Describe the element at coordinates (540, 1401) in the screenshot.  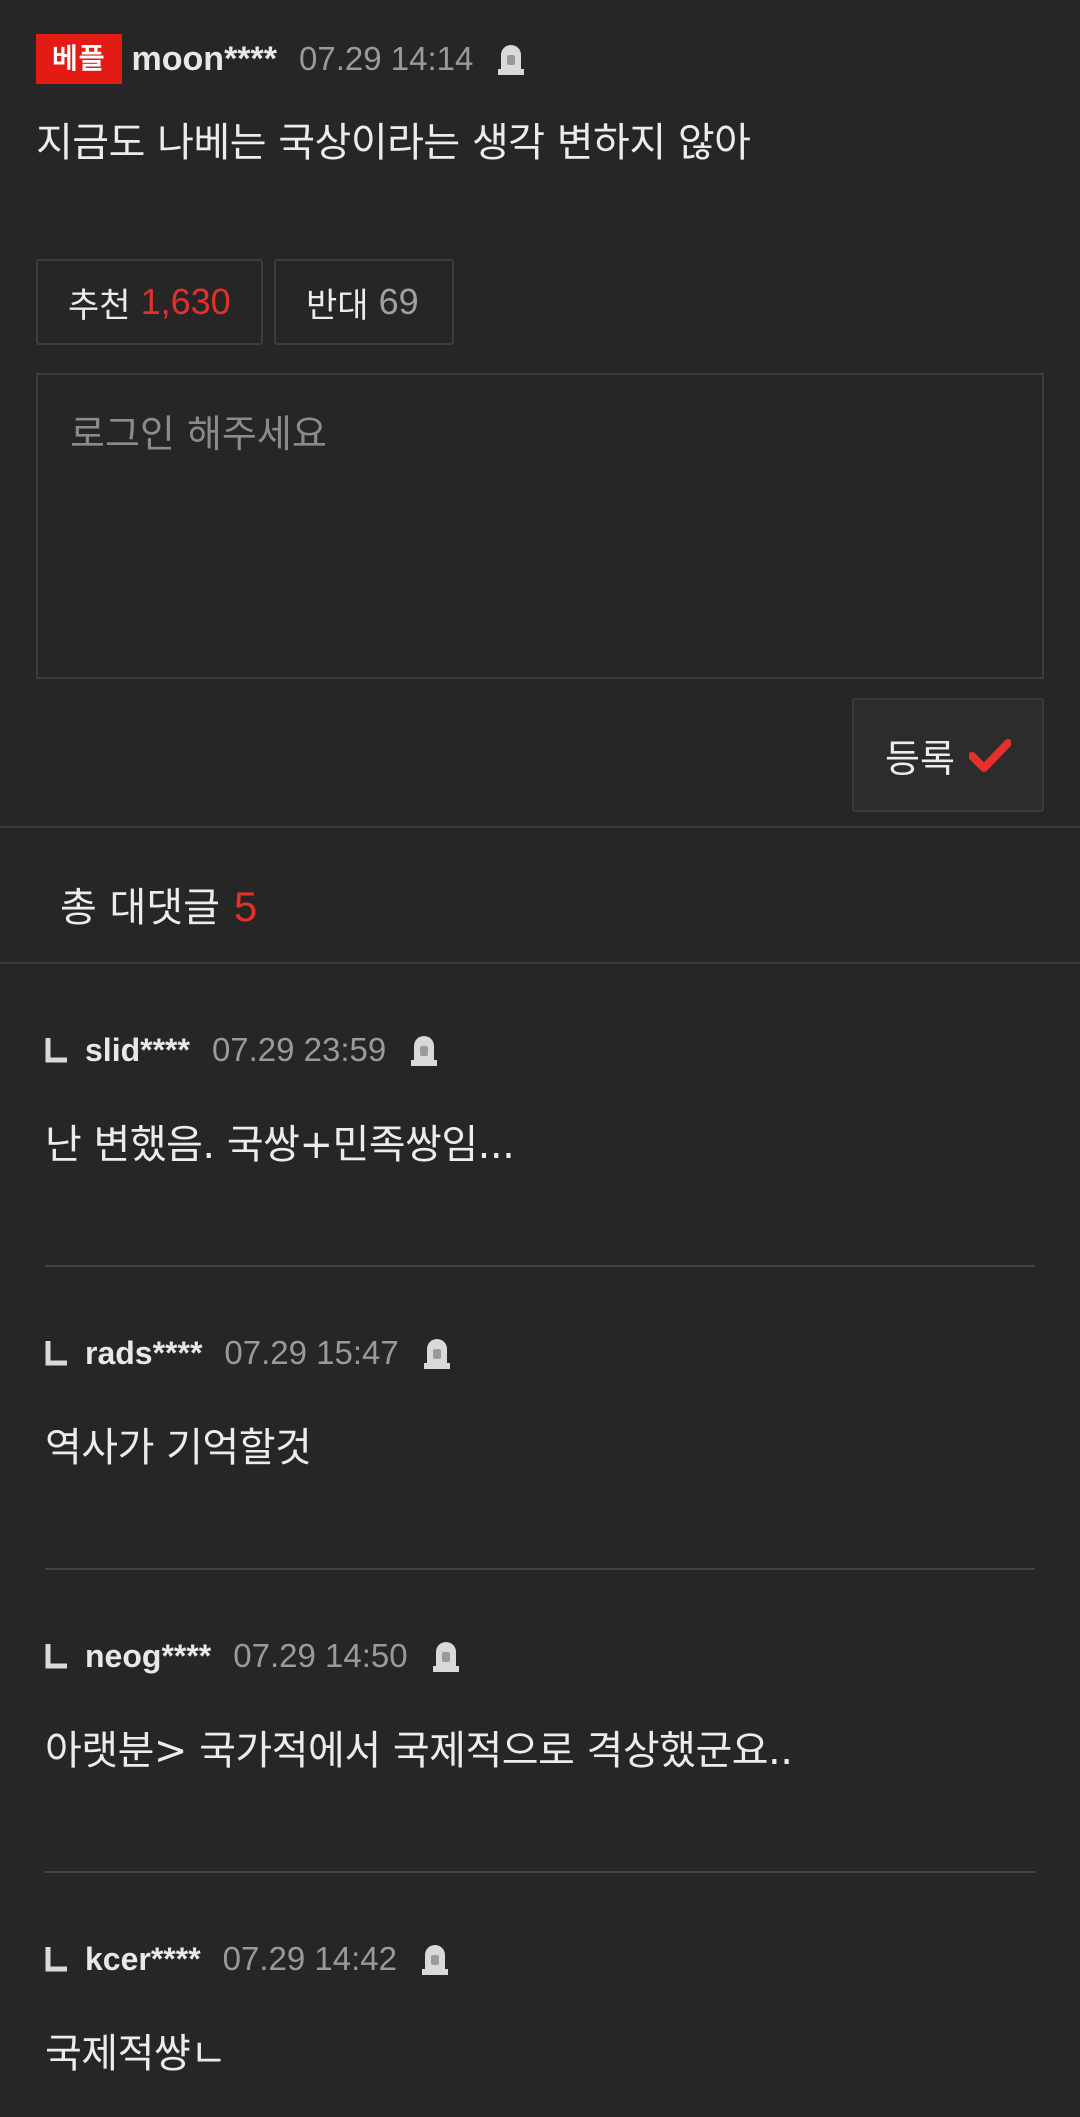
I see `list-item: rads**** 07.29 15:47 역사가 기억할것` at that location.